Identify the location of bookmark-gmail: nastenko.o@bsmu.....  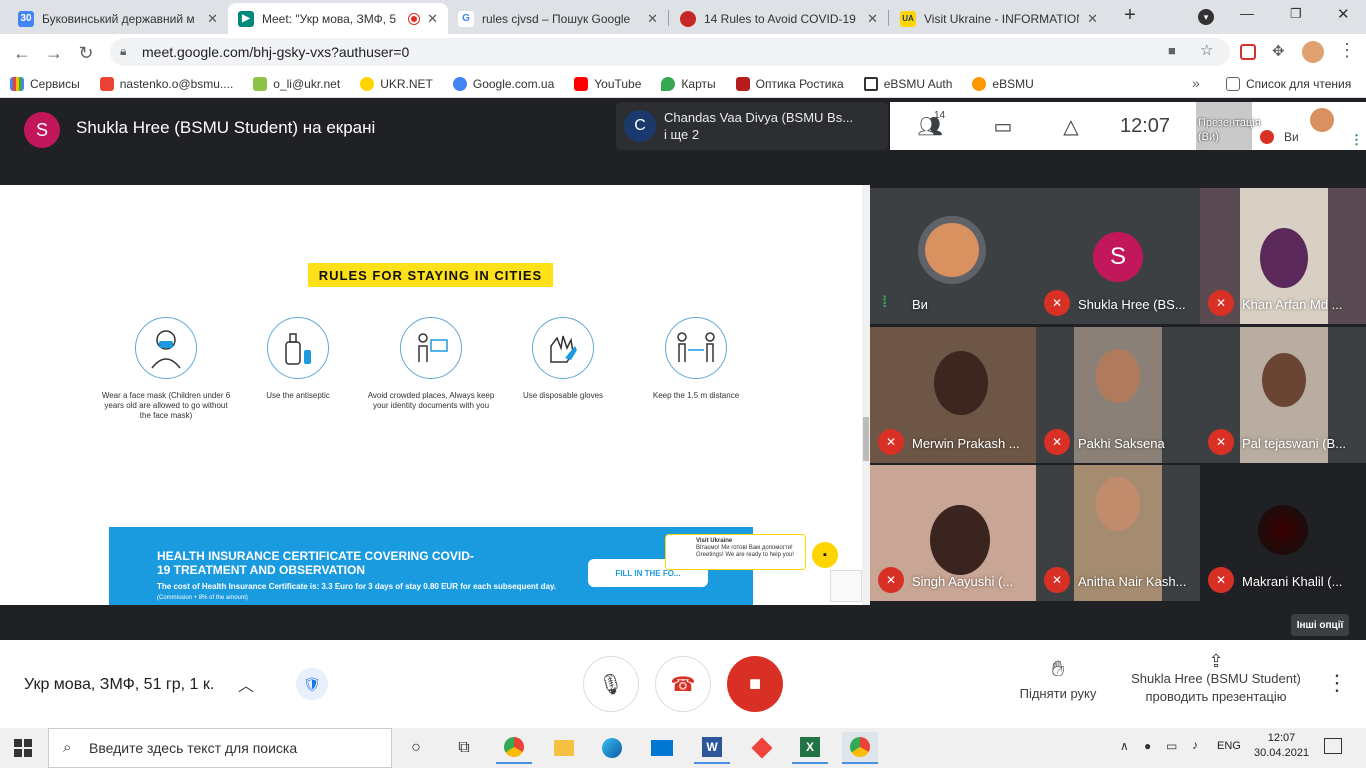
(167, 83).